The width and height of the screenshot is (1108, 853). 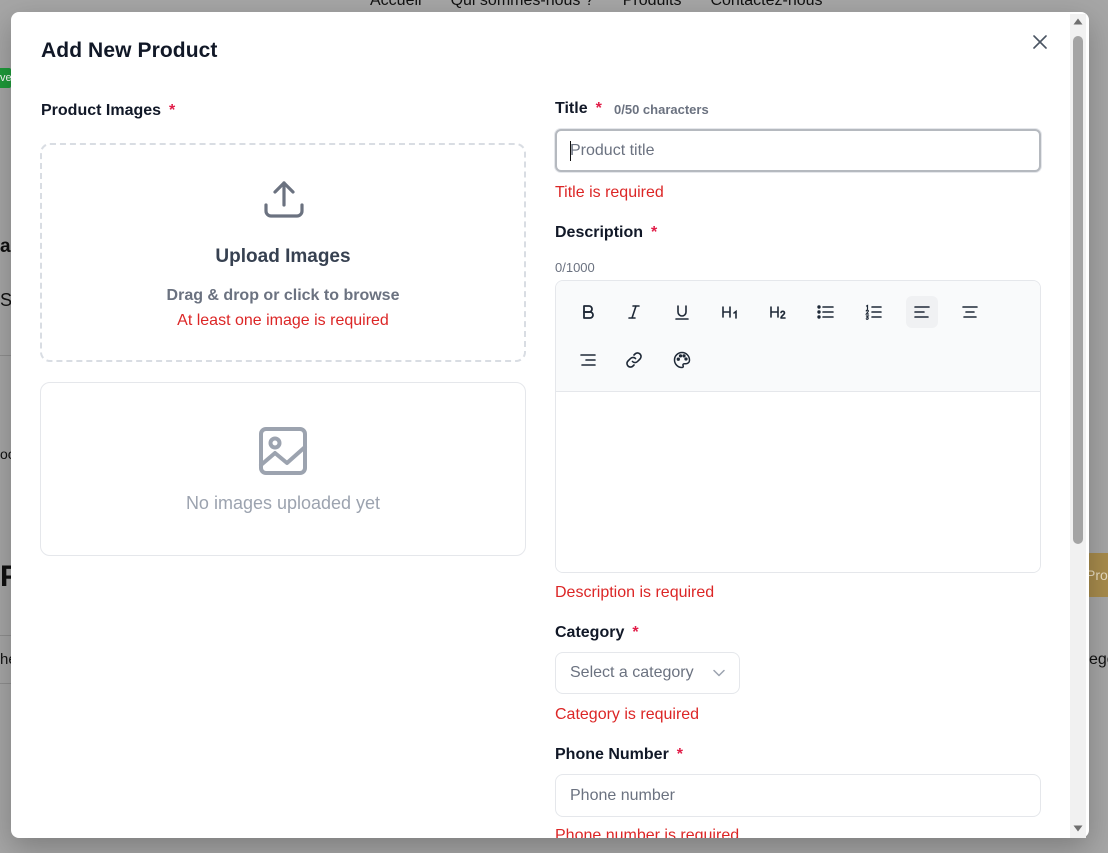 I want to click on align-right-button, so click(x=588, y=360).